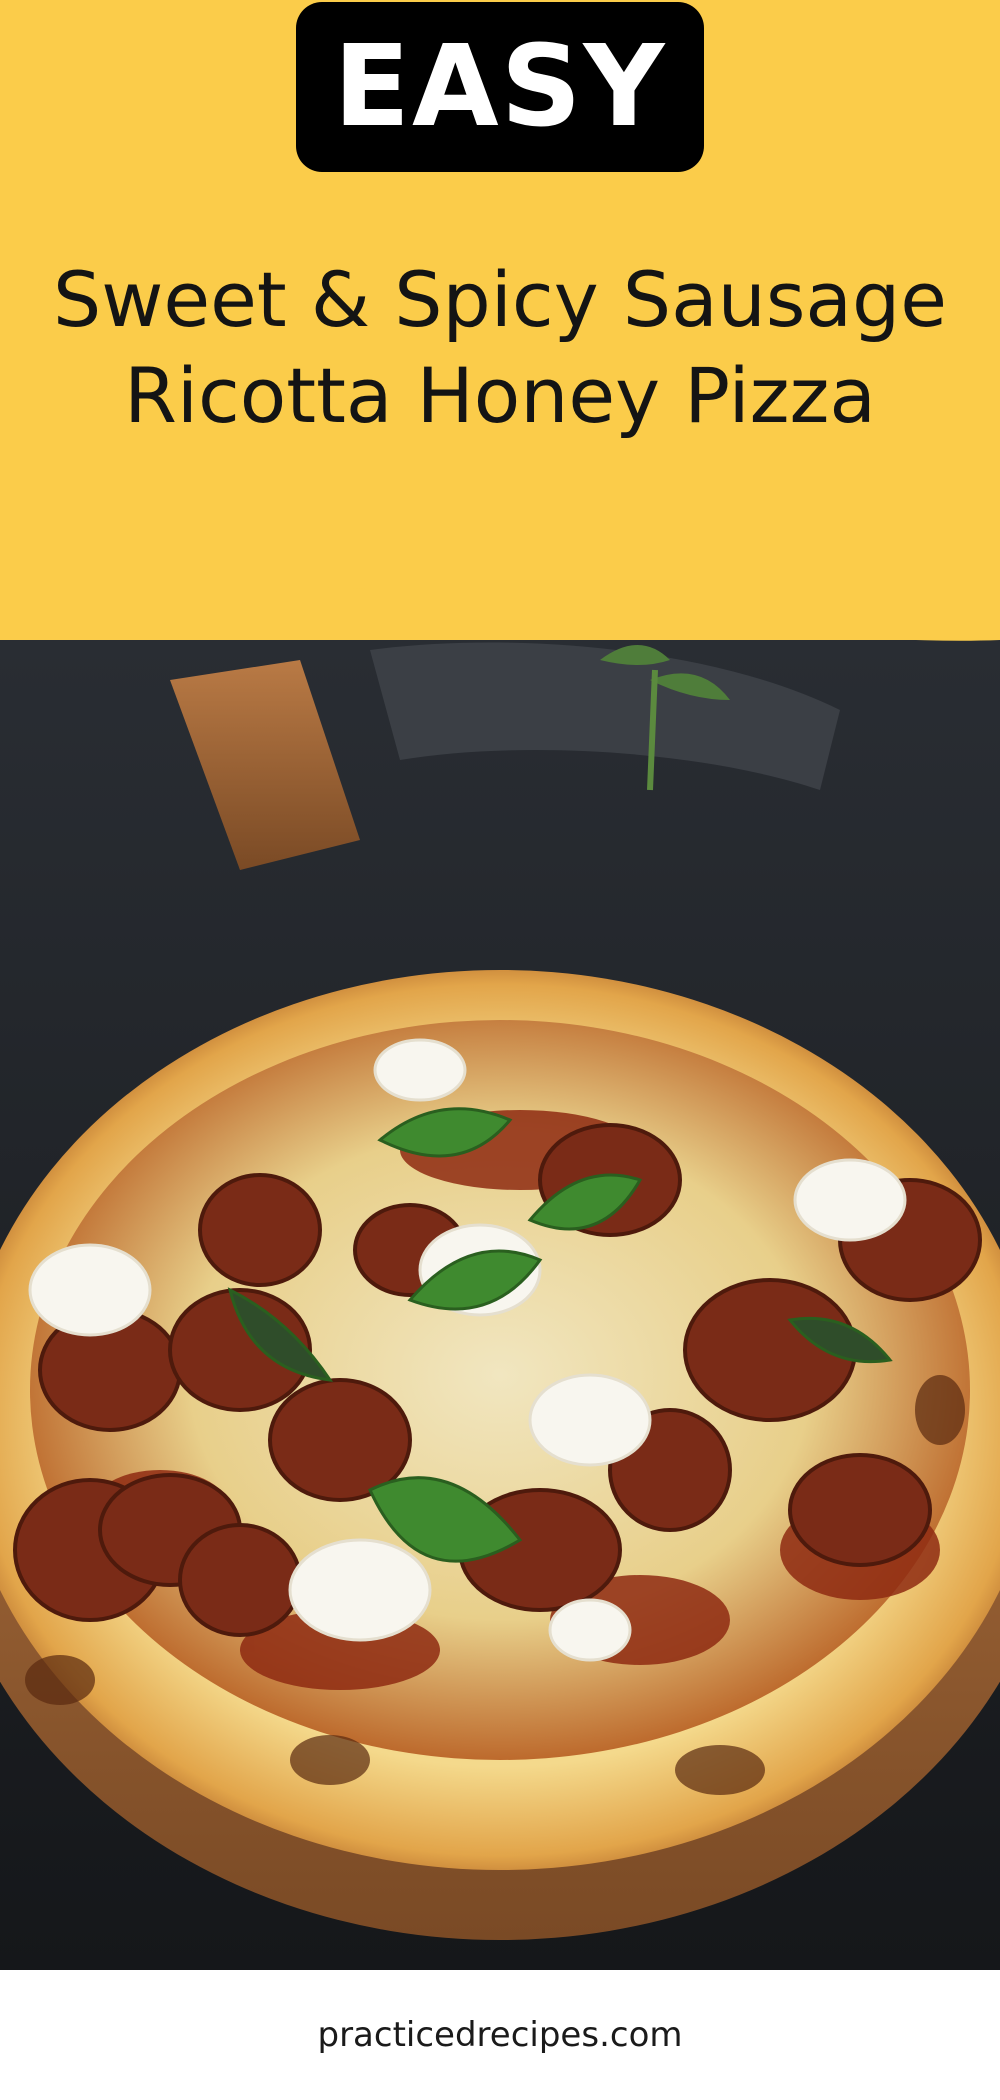 Image resolution: width=1000 pixels, height=2100 pixels. Describe the element at coordinates (500, 395) in the screenshot. I see `title-line-2: Ricotta Honey Pizza` at that location.